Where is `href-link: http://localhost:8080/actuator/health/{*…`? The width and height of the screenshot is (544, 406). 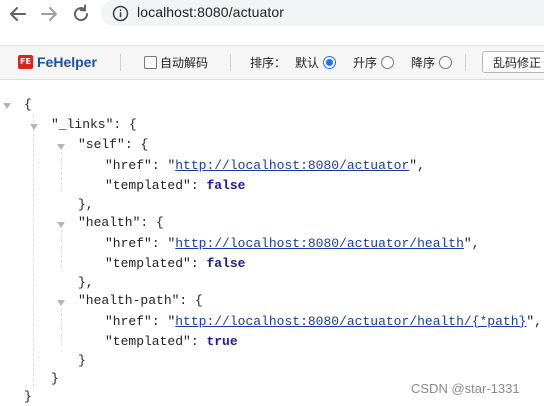 href-link: http://localhost:8080/actuator/health/{*… is located at coordinates (350, 321).